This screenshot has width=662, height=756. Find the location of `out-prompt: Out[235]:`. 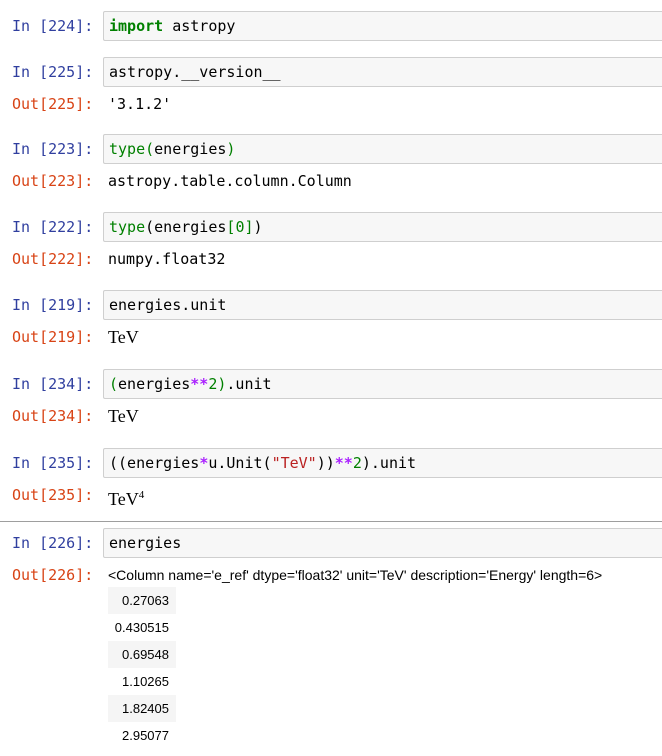

out-prompt: Out[235]: is located at coordinates (53, 495).